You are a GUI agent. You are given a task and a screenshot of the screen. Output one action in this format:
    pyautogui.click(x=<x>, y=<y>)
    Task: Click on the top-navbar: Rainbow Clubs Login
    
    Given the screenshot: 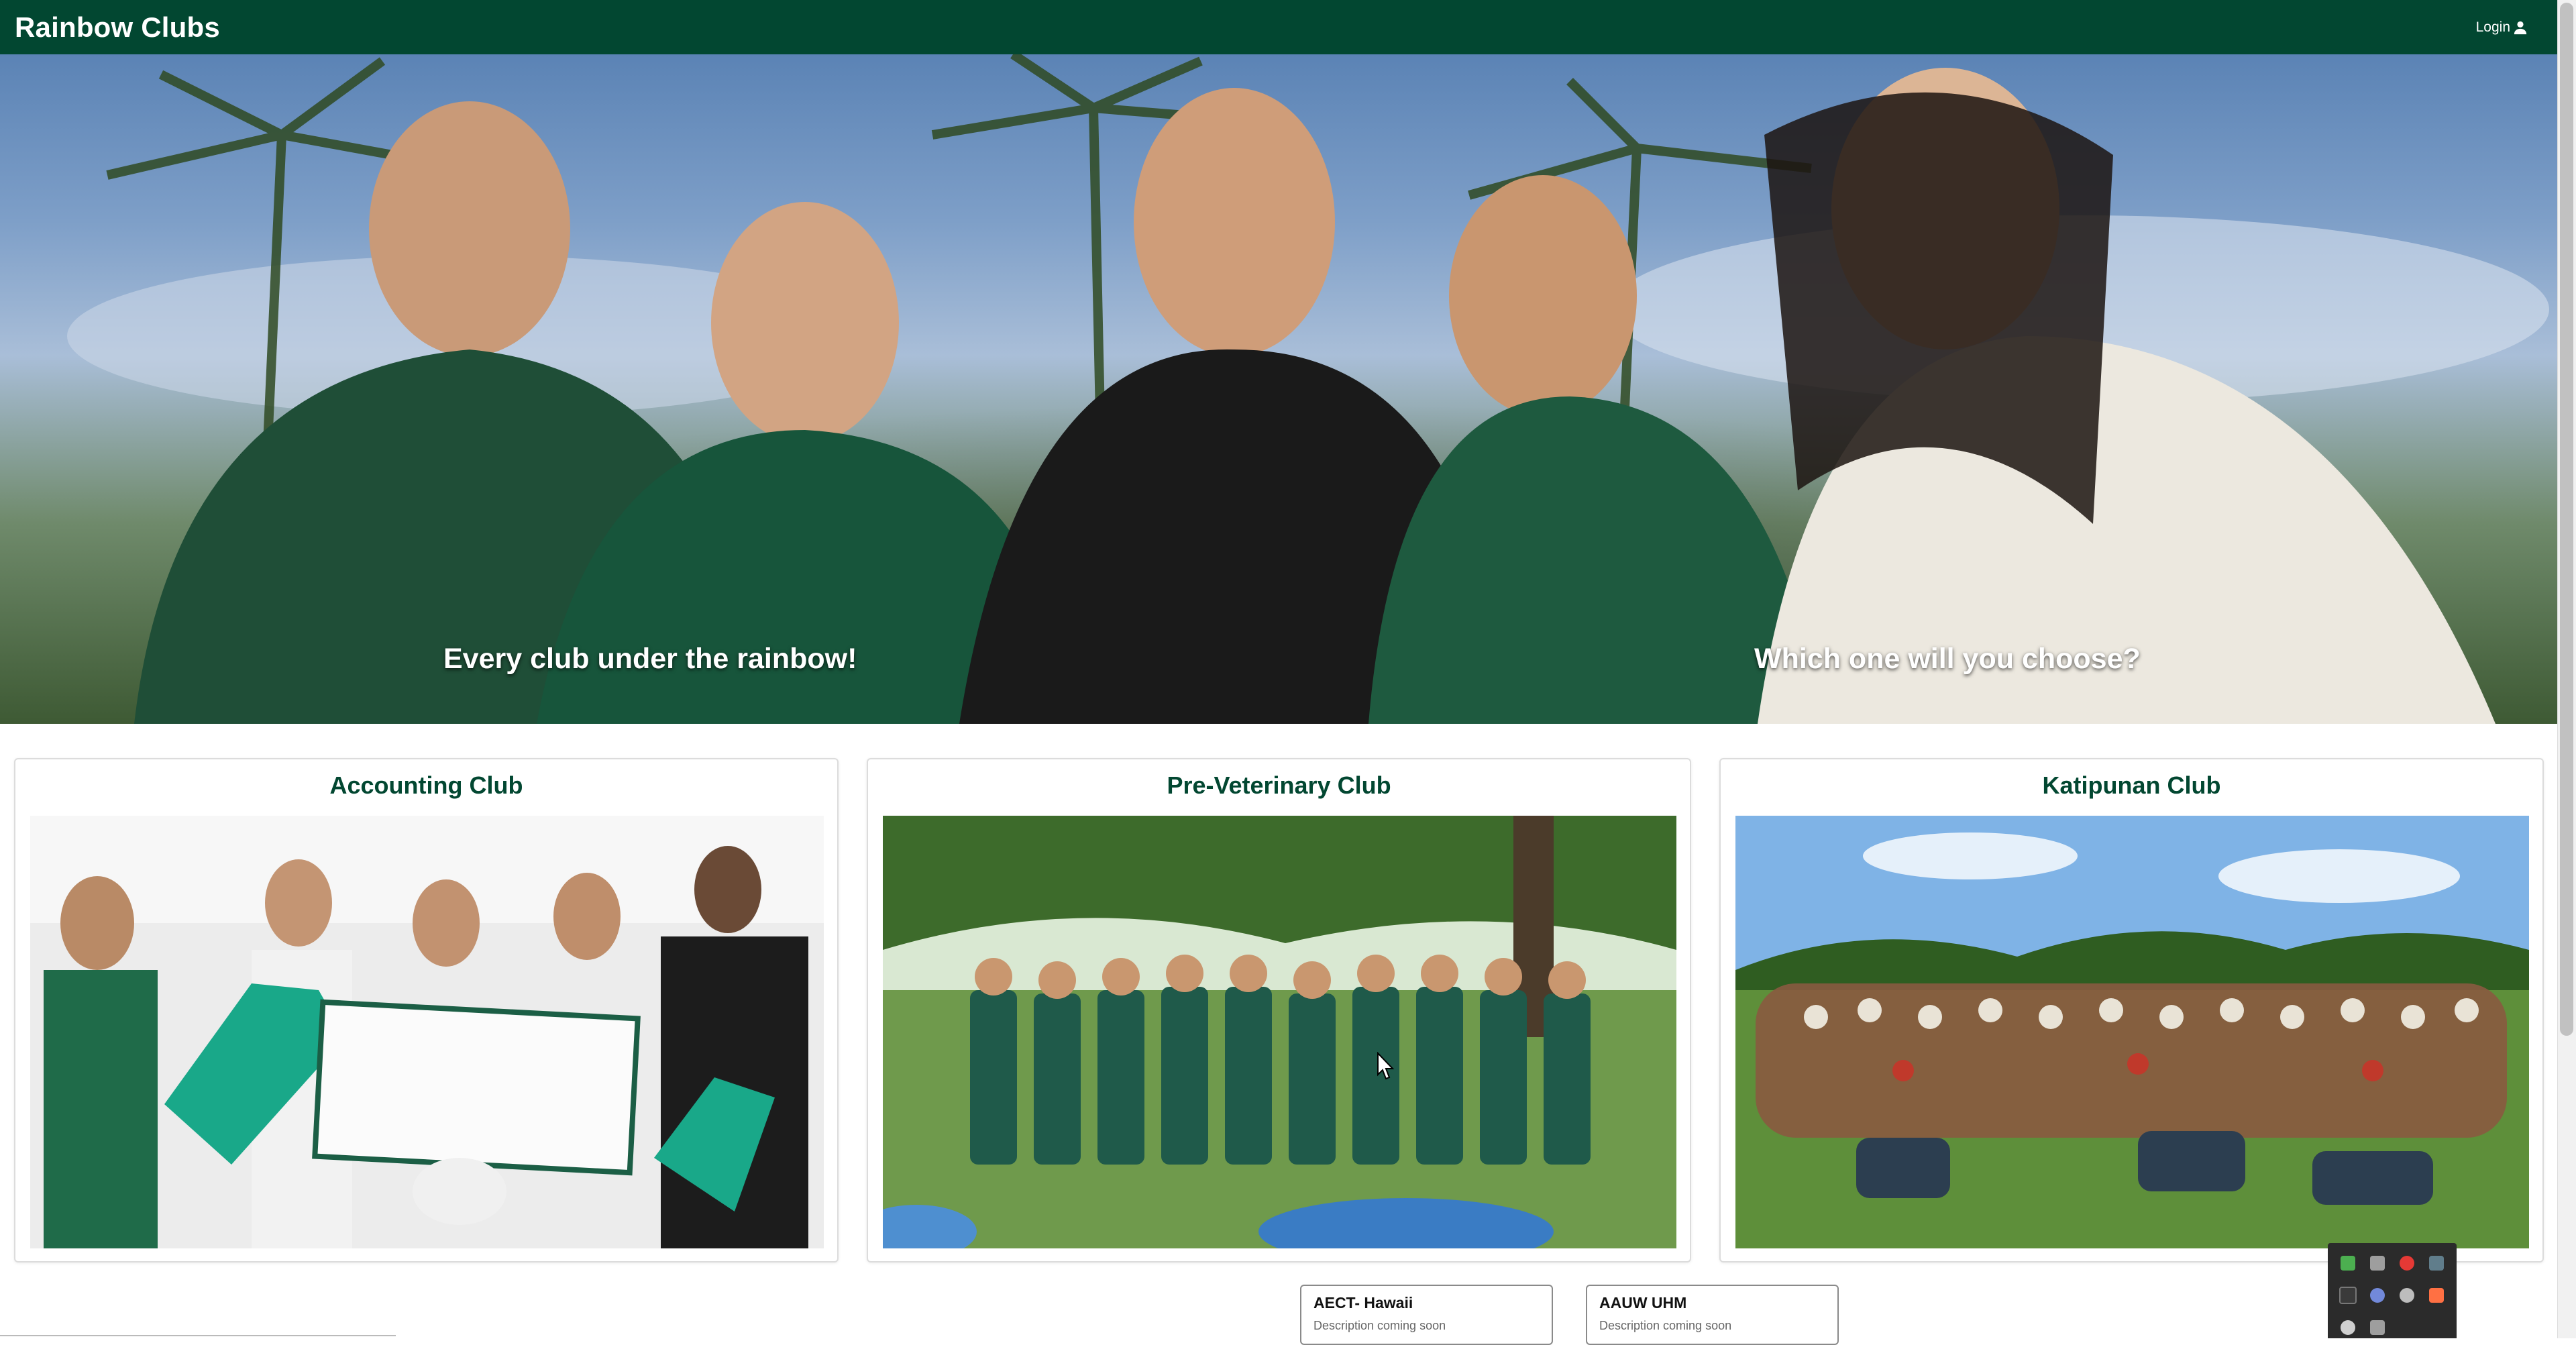 What is the action you would take?
    pyautogui.click(x=1278, y=27)
    